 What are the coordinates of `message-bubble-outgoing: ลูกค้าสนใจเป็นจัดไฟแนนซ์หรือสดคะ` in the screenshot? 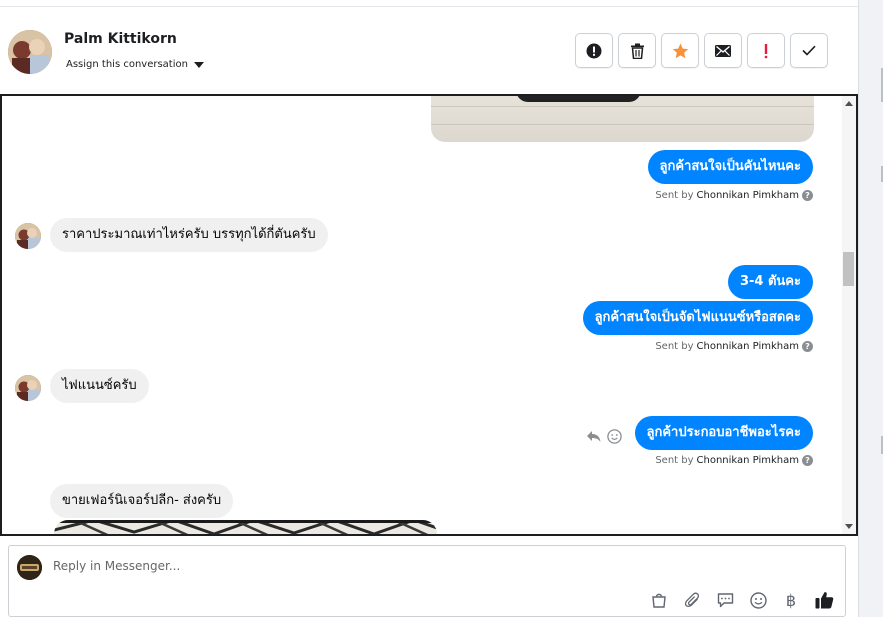 It's located at (697, 318).